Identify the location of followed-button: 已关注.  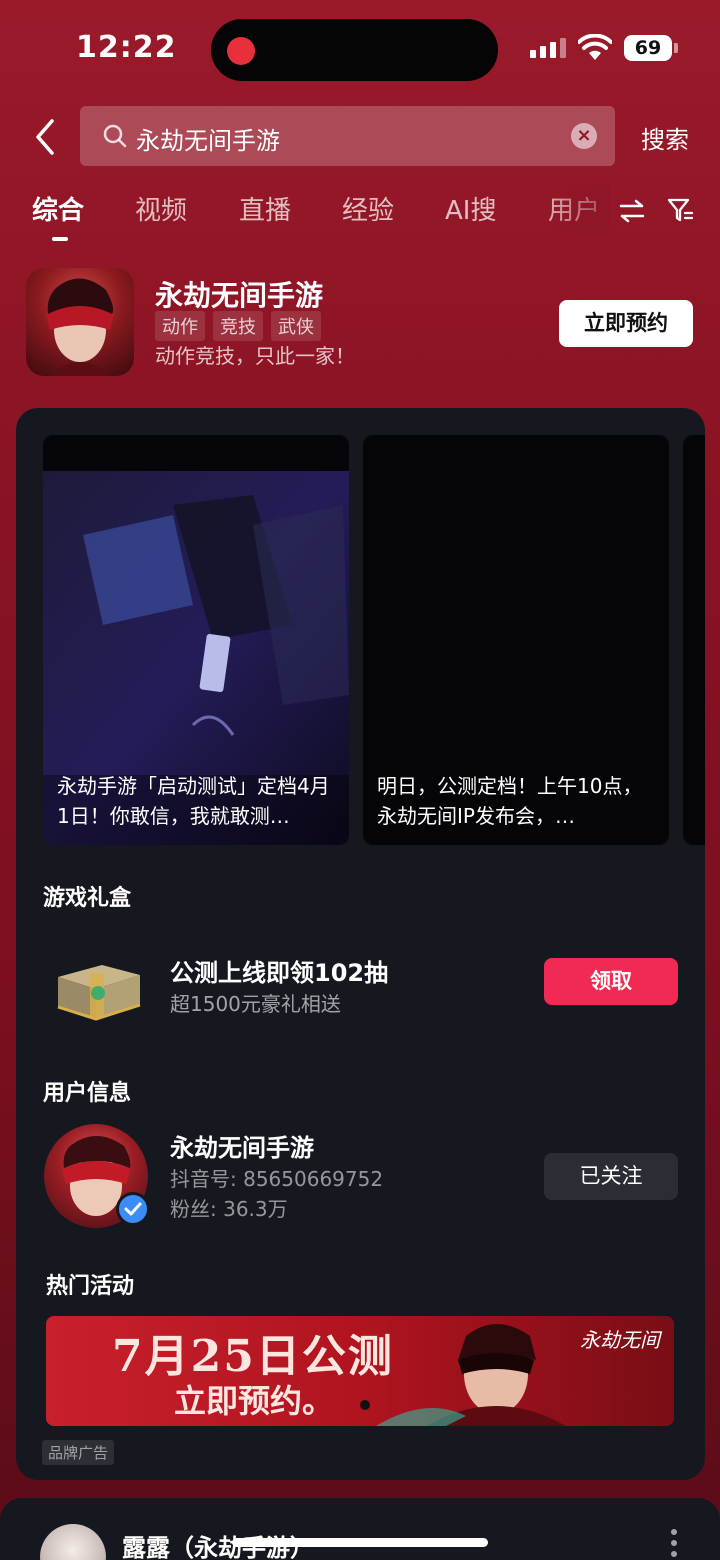
(611, 1176).